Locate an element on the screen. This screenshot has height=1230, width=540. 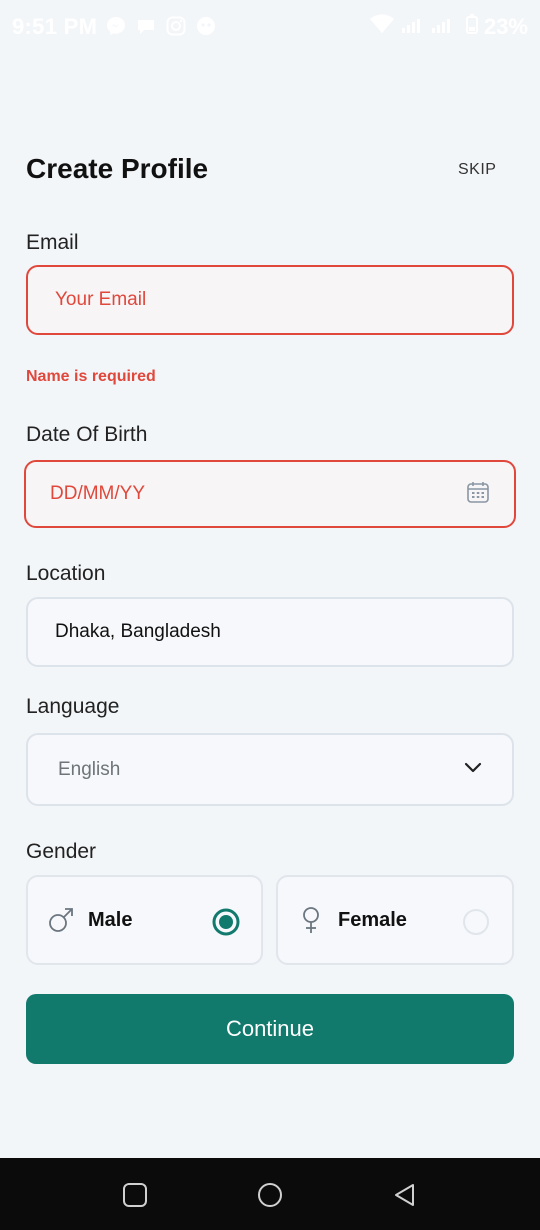
status-time: 9:51 PM is located at coordinates (55, 26).